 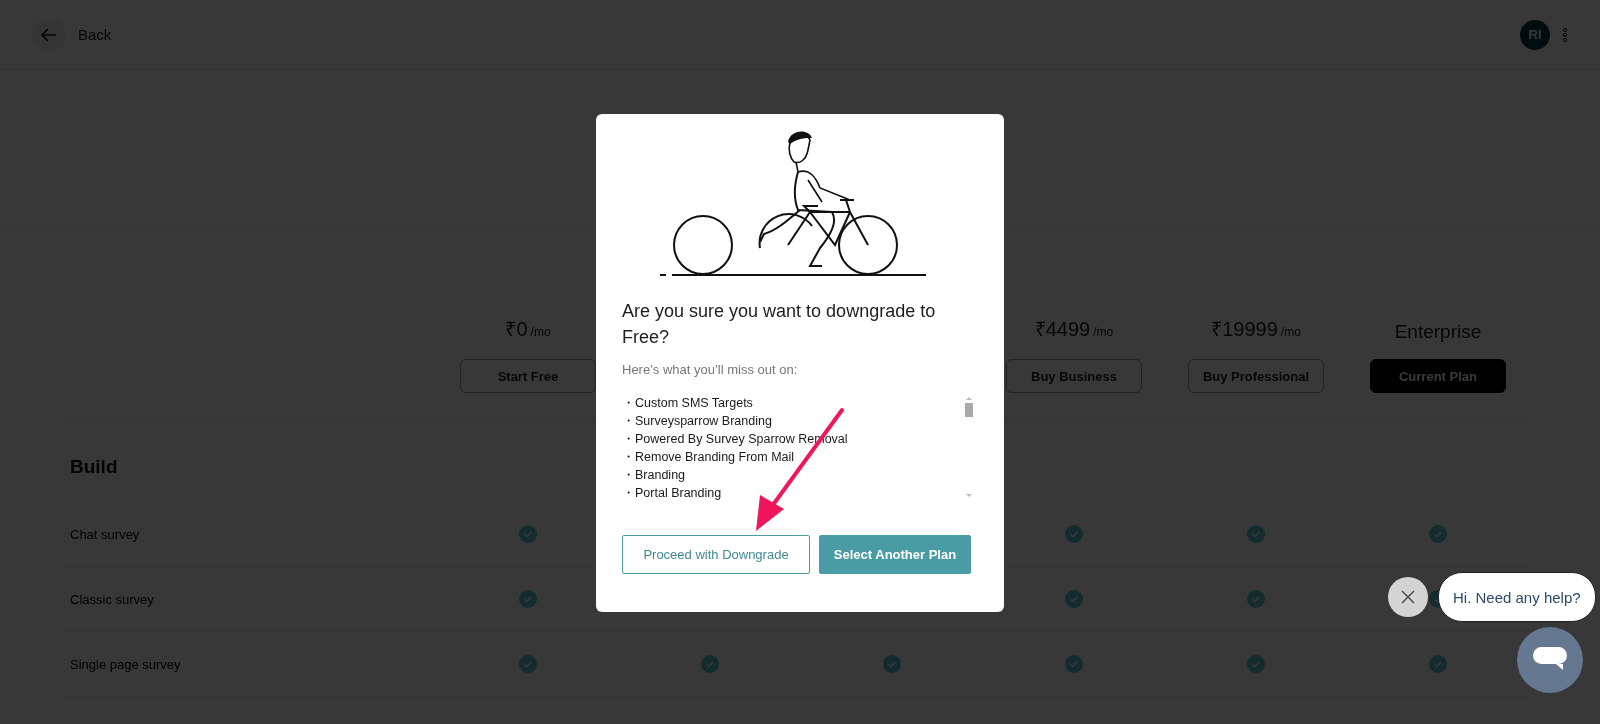 What do you see at coordinates (125, 664) in the screenshot?
I see `feature-name: Single page survey` at bounding box center [125, 664].